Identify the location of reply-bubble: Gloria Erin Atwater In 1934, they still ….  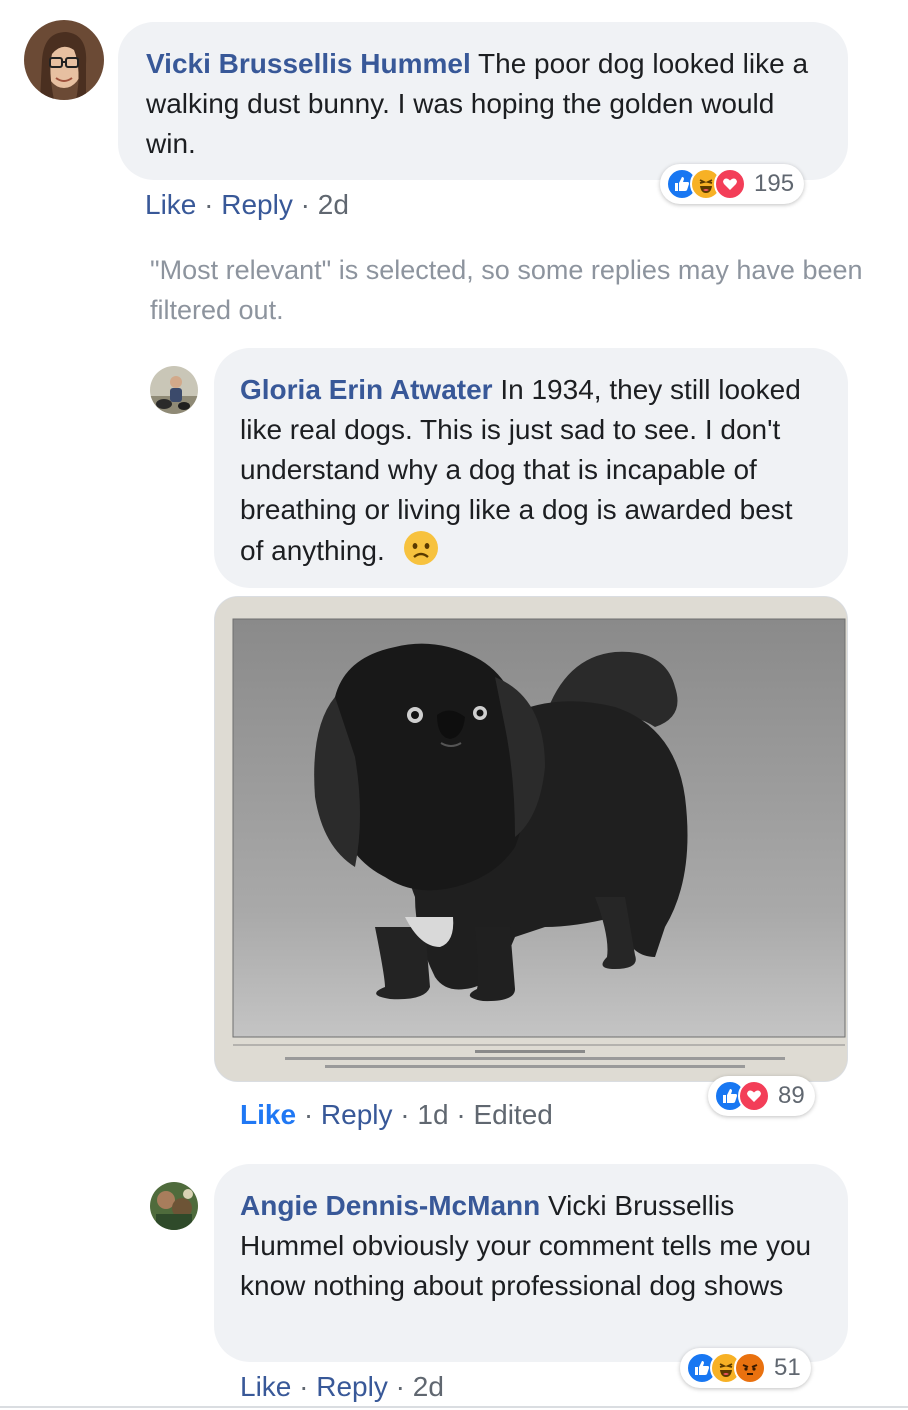
(531, 468).